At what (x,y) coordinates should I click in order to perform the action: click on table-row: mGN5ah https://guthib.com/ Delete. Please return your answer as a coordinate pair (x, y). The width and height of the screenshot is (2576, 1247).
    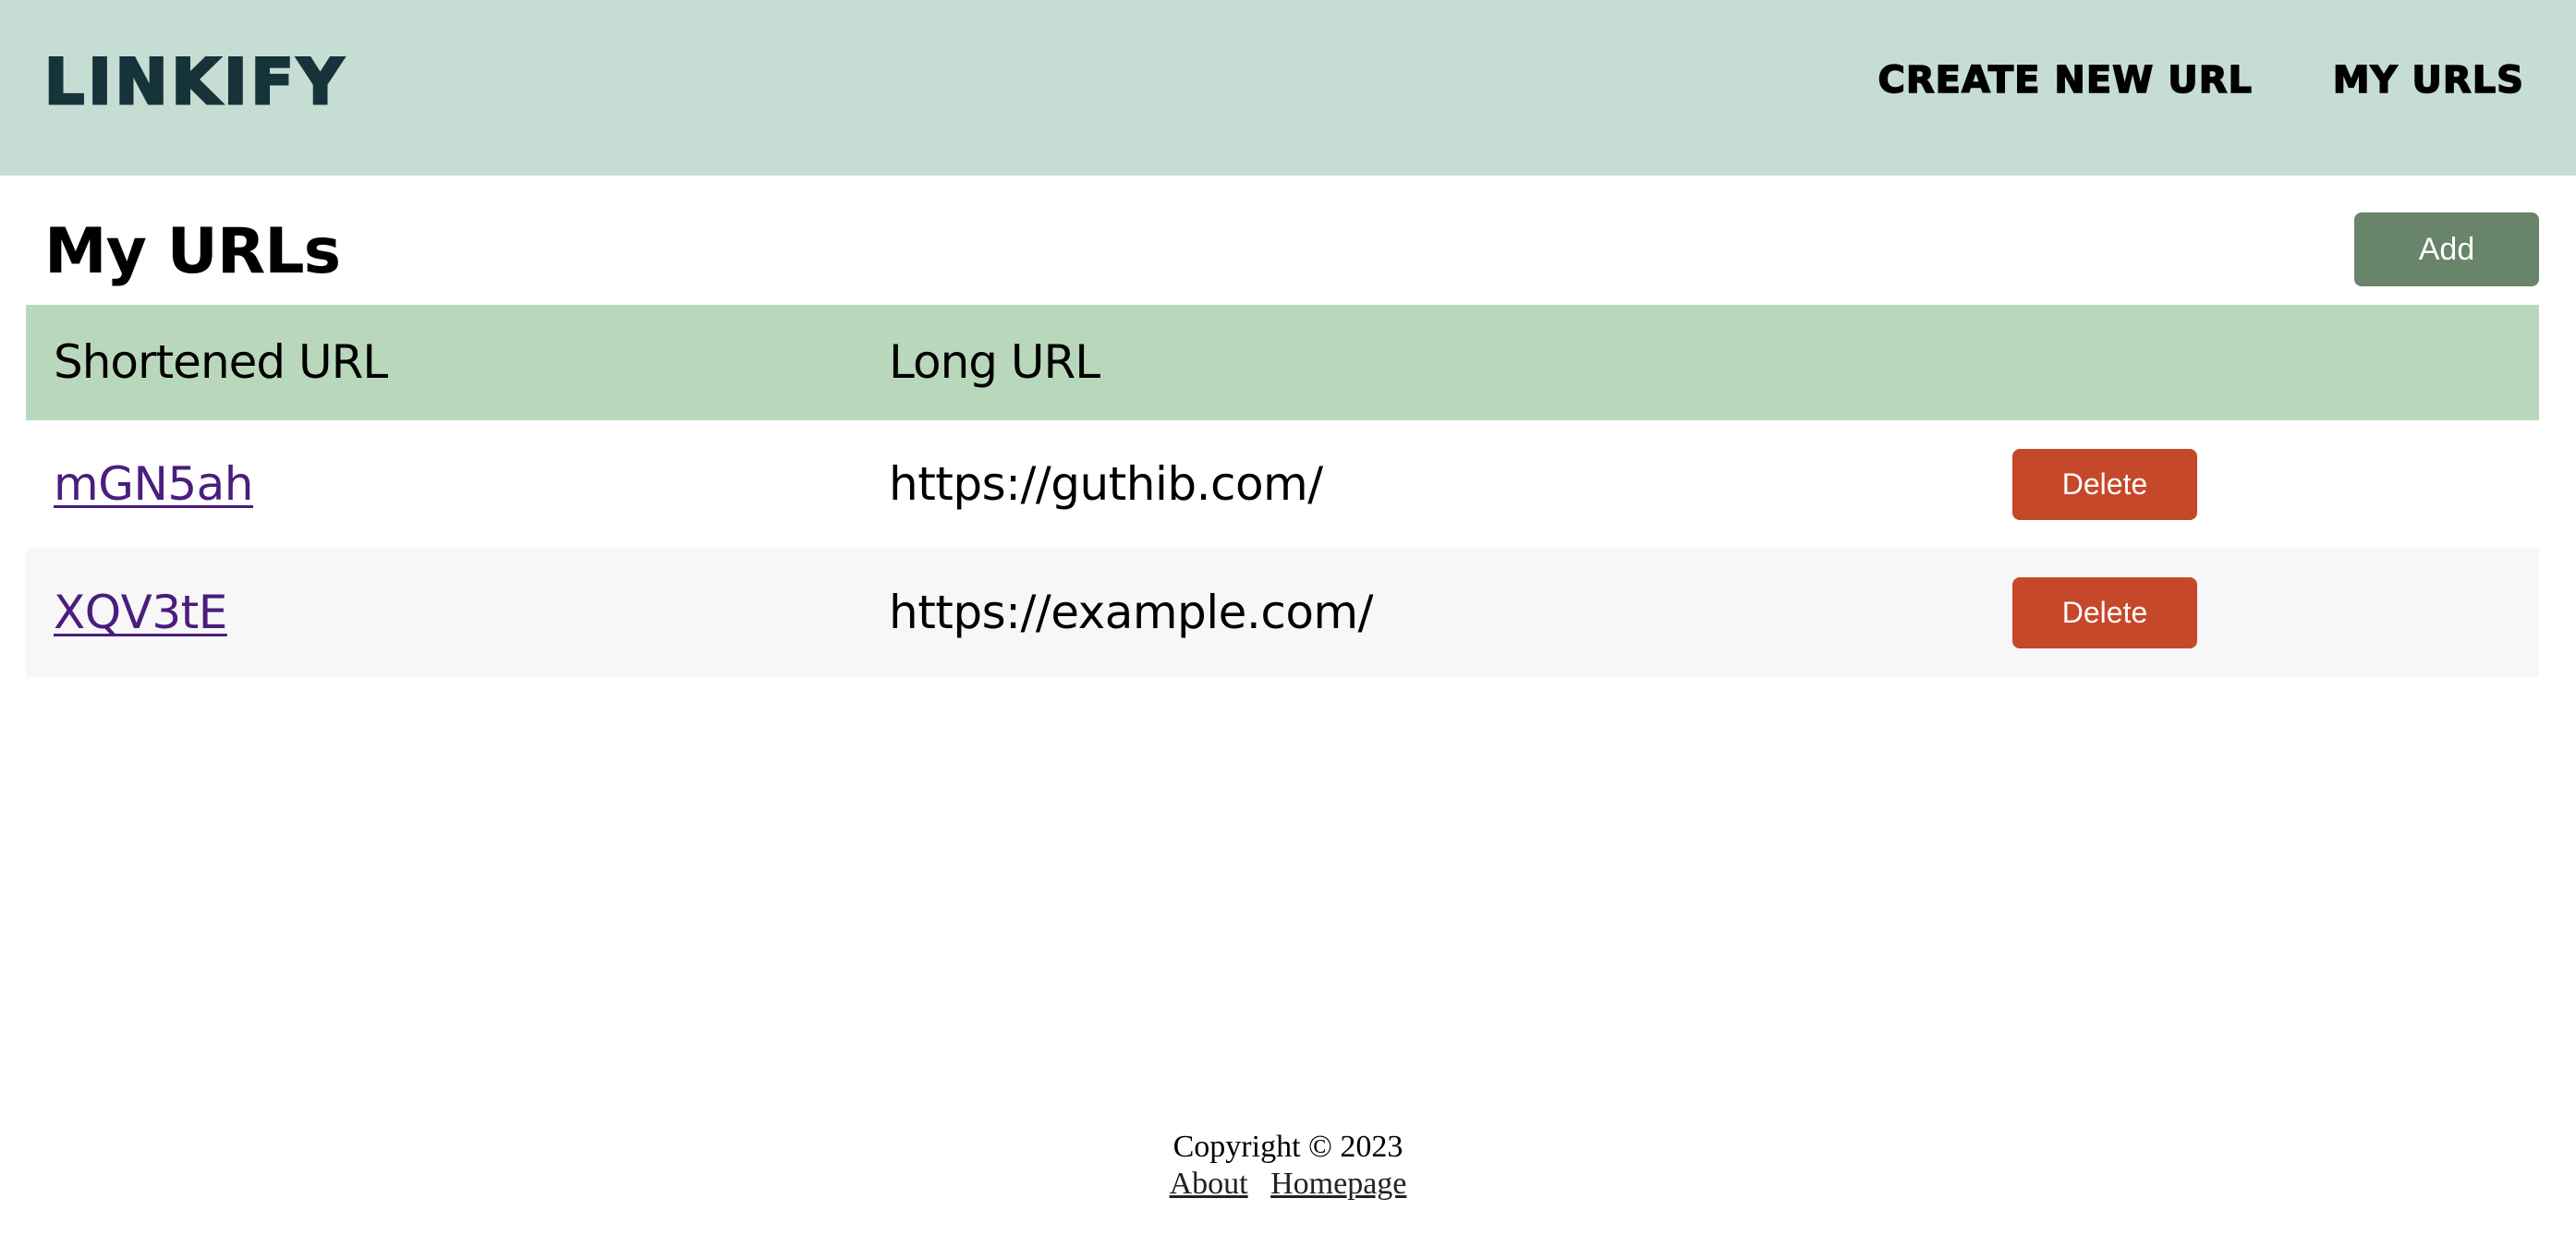
    Looking at the image, I should click on (1282, 484).